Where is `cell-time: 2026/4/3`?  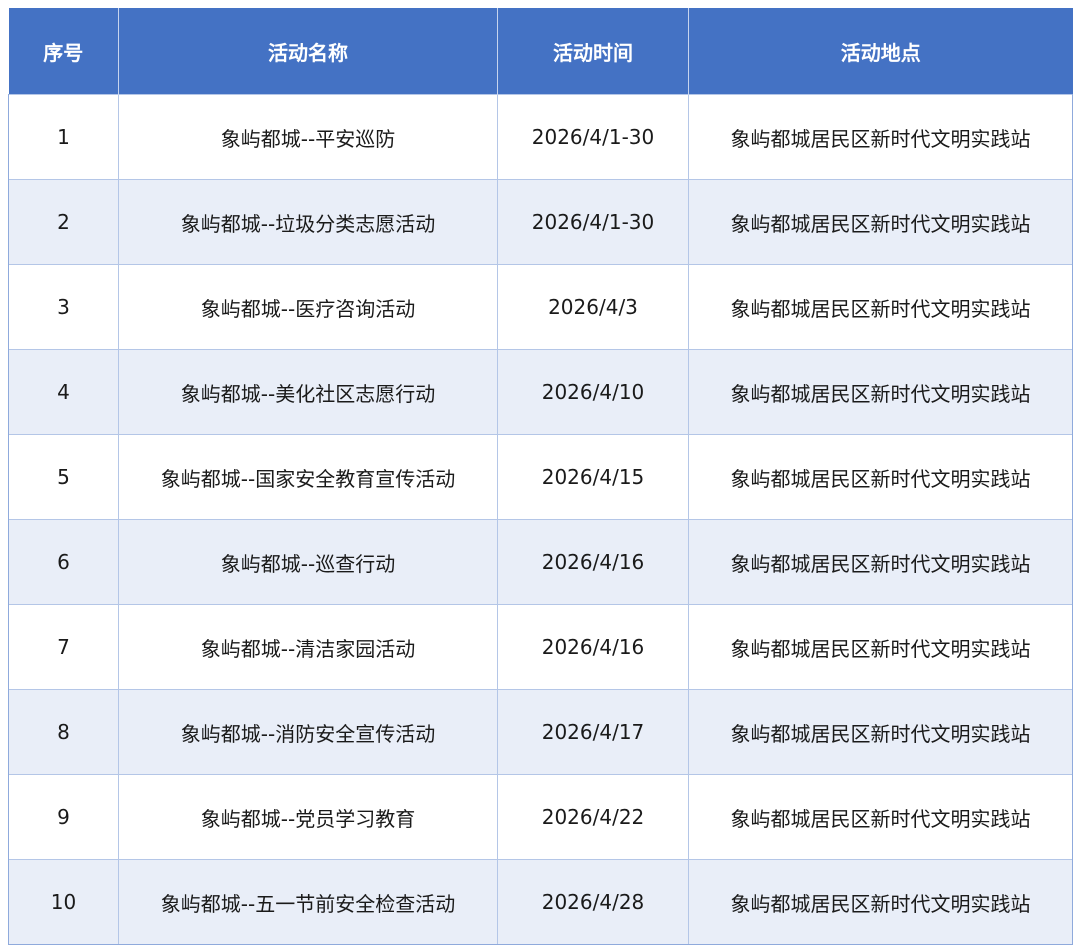 cell-time: 2026/4/3 is located at coordinates (593, 307).